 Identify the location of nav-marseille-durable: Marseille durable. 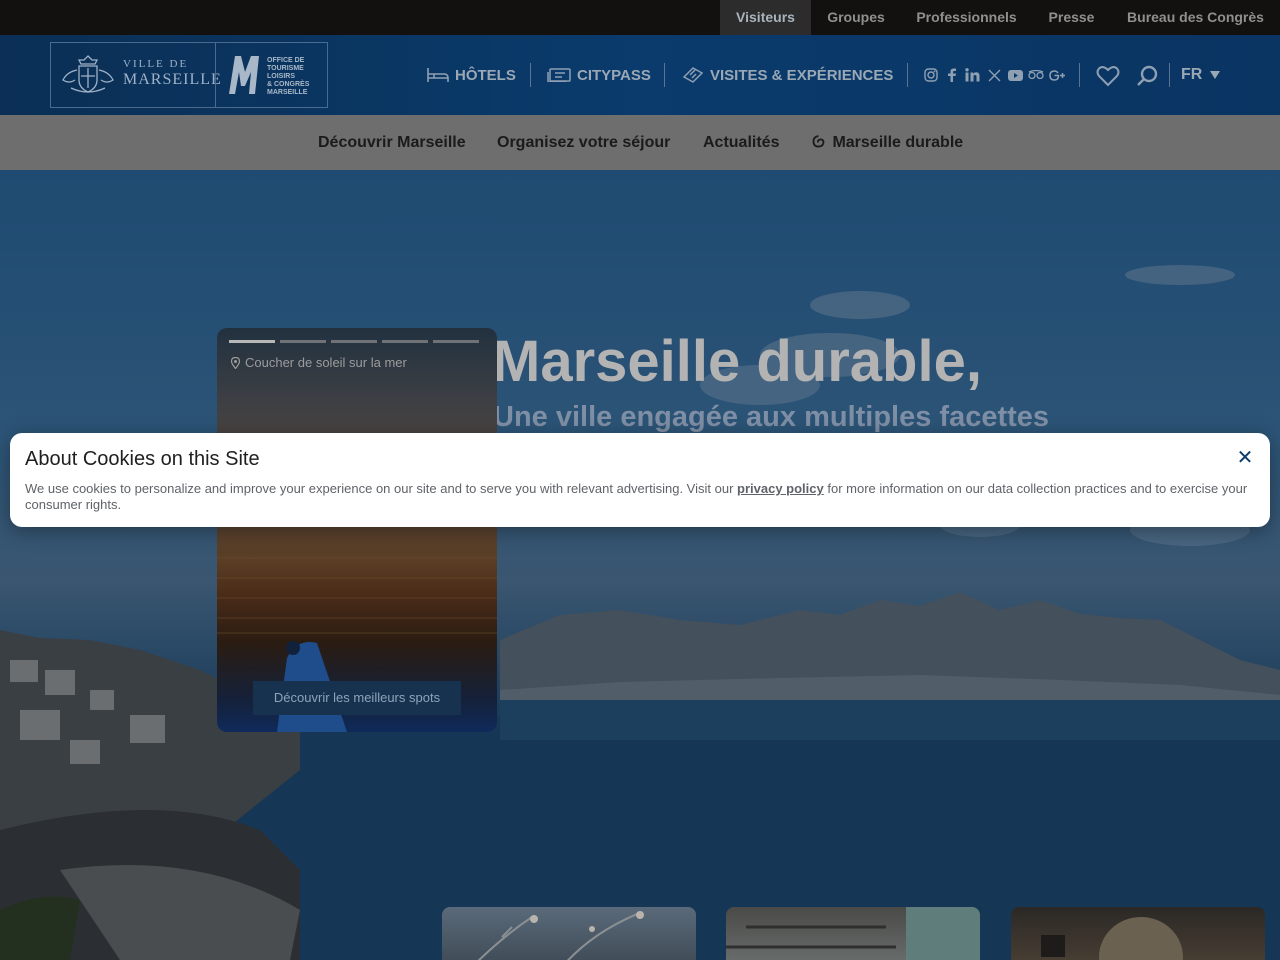
(887, 142).